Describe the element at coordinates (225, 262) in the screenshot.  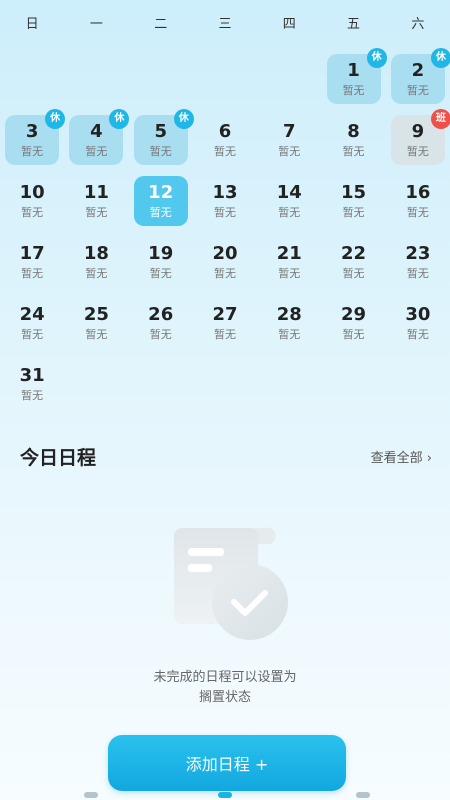
I see `day-cell-box: 20 暂无` at that location.